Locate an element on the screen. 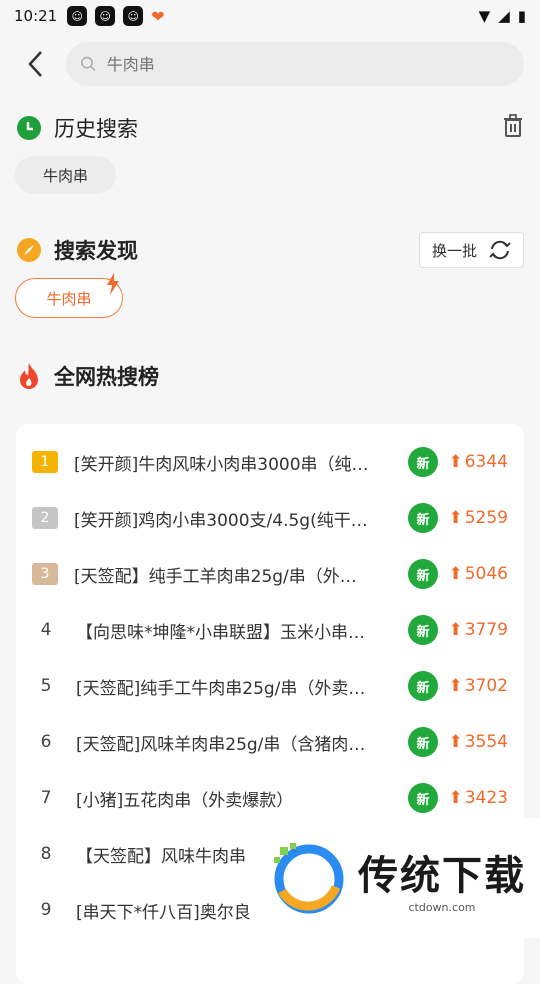  search-input is located at coordinates (307, 64).